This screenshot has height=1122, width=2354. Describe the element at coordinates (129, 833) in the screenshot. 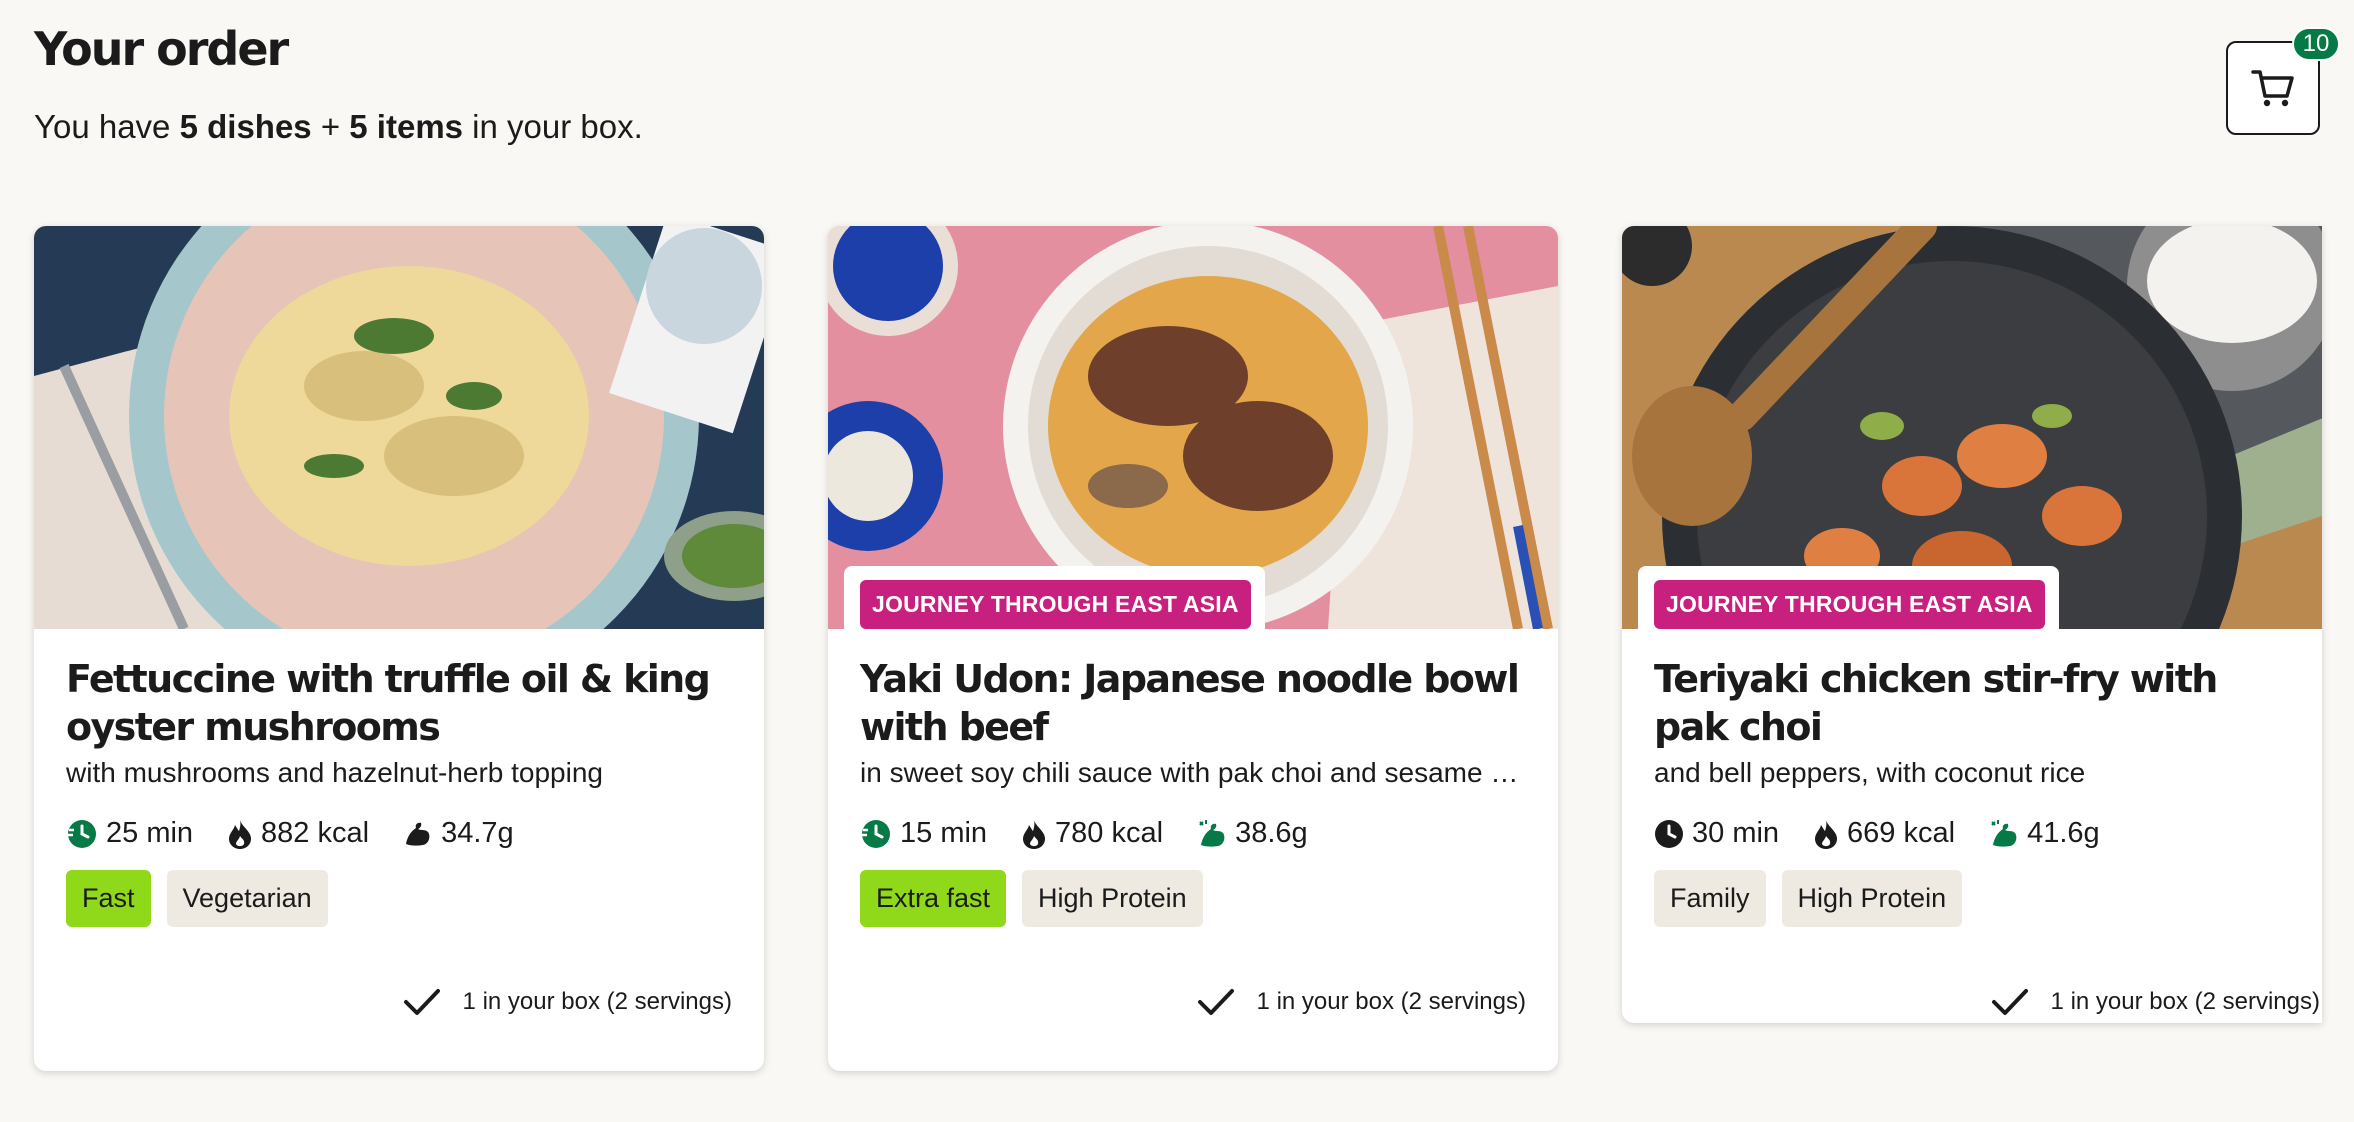

I see `prep-time: 25 min` at that location.